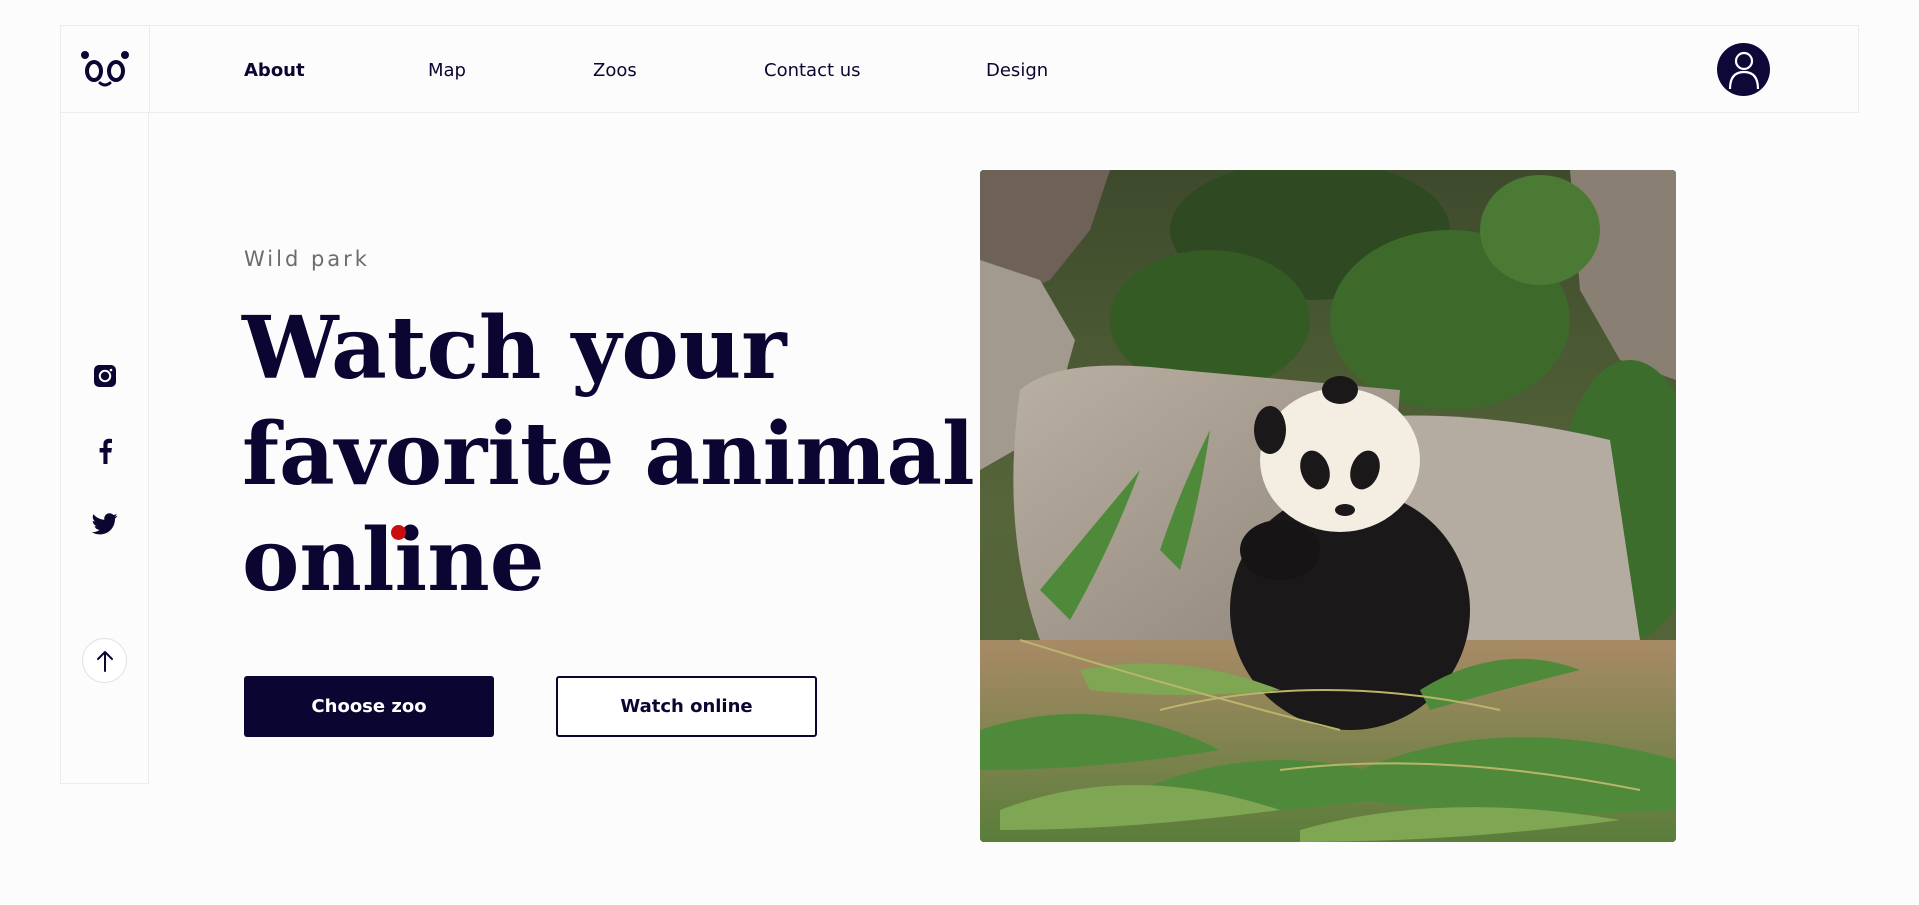 Image resolution: width=1919 pixels, height=905 pixels. I want to click on facebook-link, so click(104, 451).